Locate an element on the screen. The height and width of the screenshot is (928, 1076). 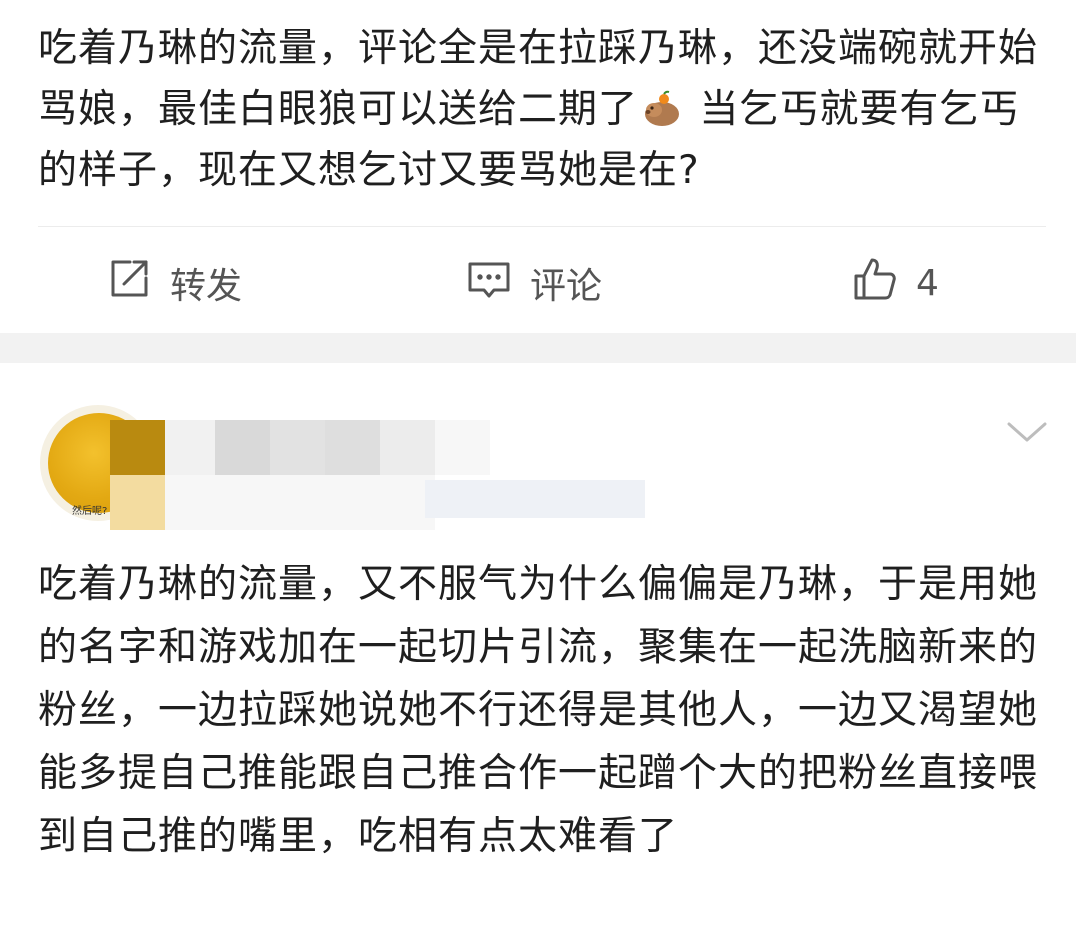
thumbs-up-icon is located at coordinates (875, 283).